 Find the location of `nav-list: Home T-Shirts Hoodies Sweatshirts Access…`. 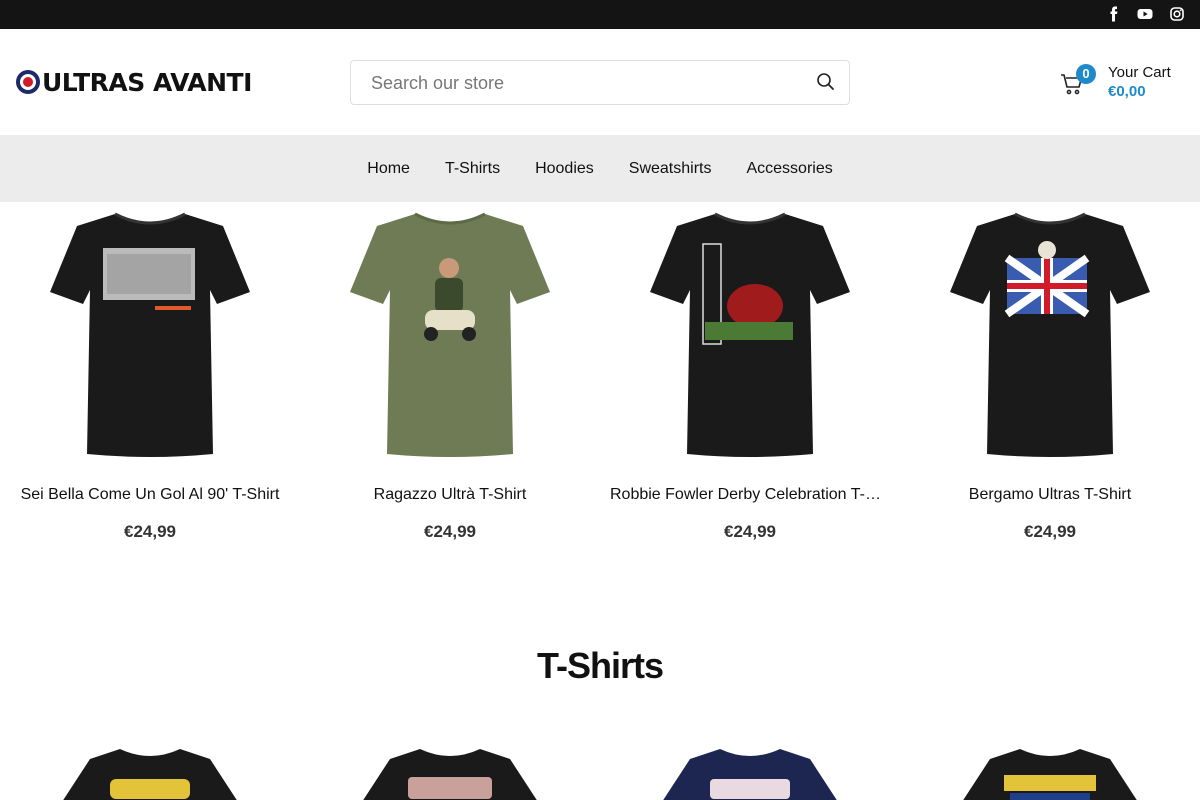

nav-list: Home T-Shirts Hoodies Sweatshirts Access… is located at coordinates (600, 168).